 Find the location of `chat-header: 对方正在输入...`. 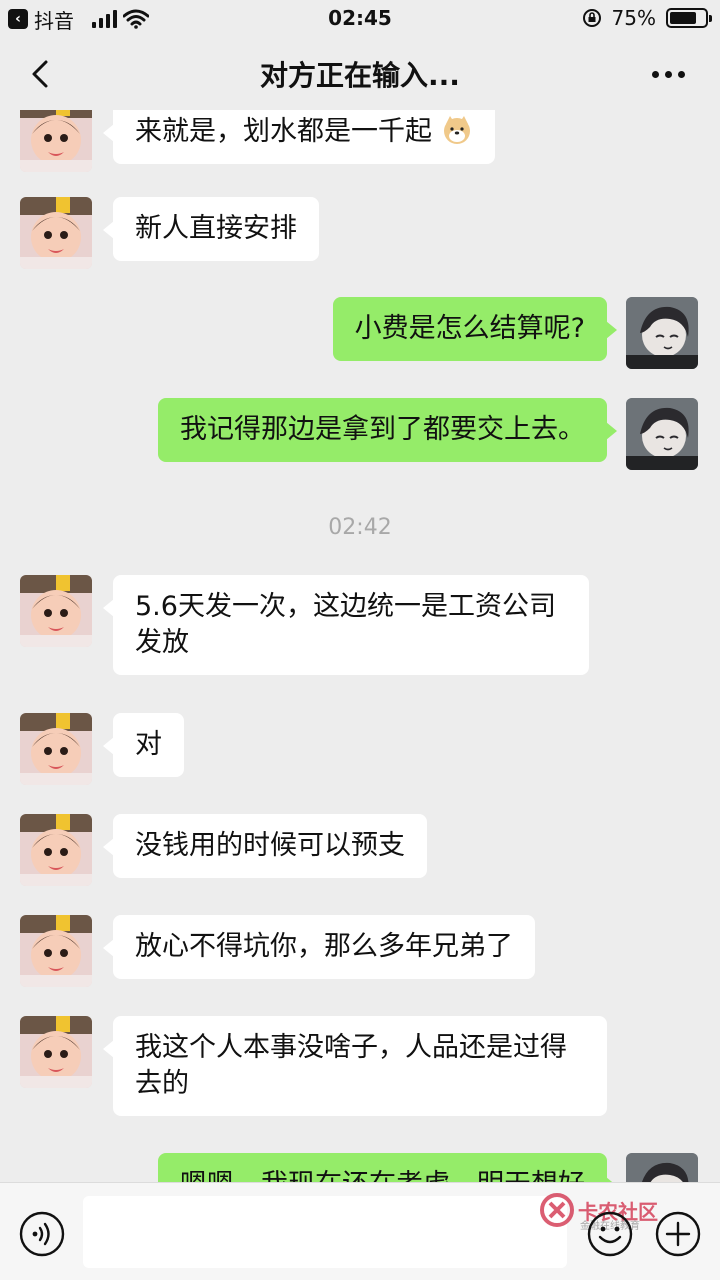

chat-header: 对方正在输入... is located at coordinates (360, 74).